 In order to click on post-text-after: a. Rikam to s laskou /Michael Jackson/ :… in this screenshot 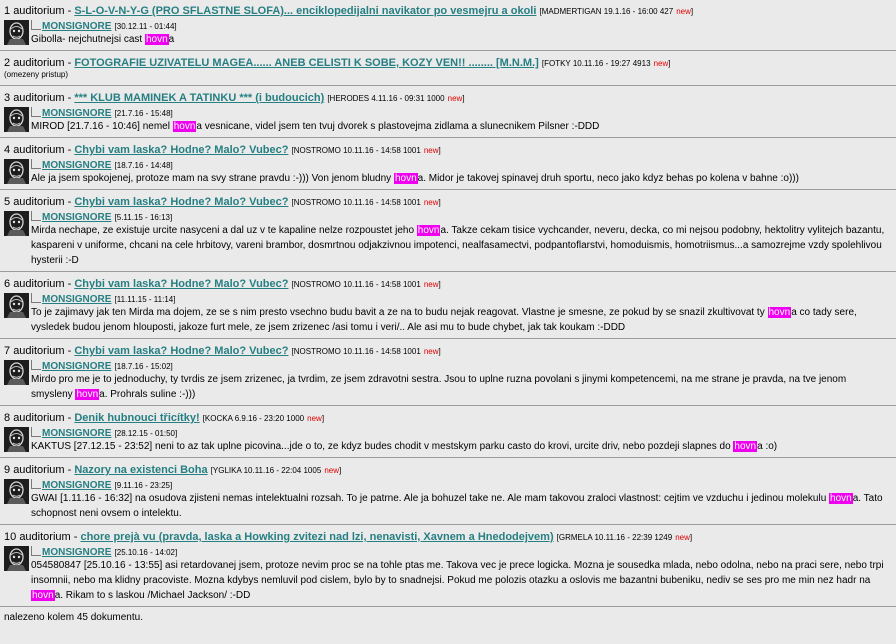, I will do `click(152, 595)`.